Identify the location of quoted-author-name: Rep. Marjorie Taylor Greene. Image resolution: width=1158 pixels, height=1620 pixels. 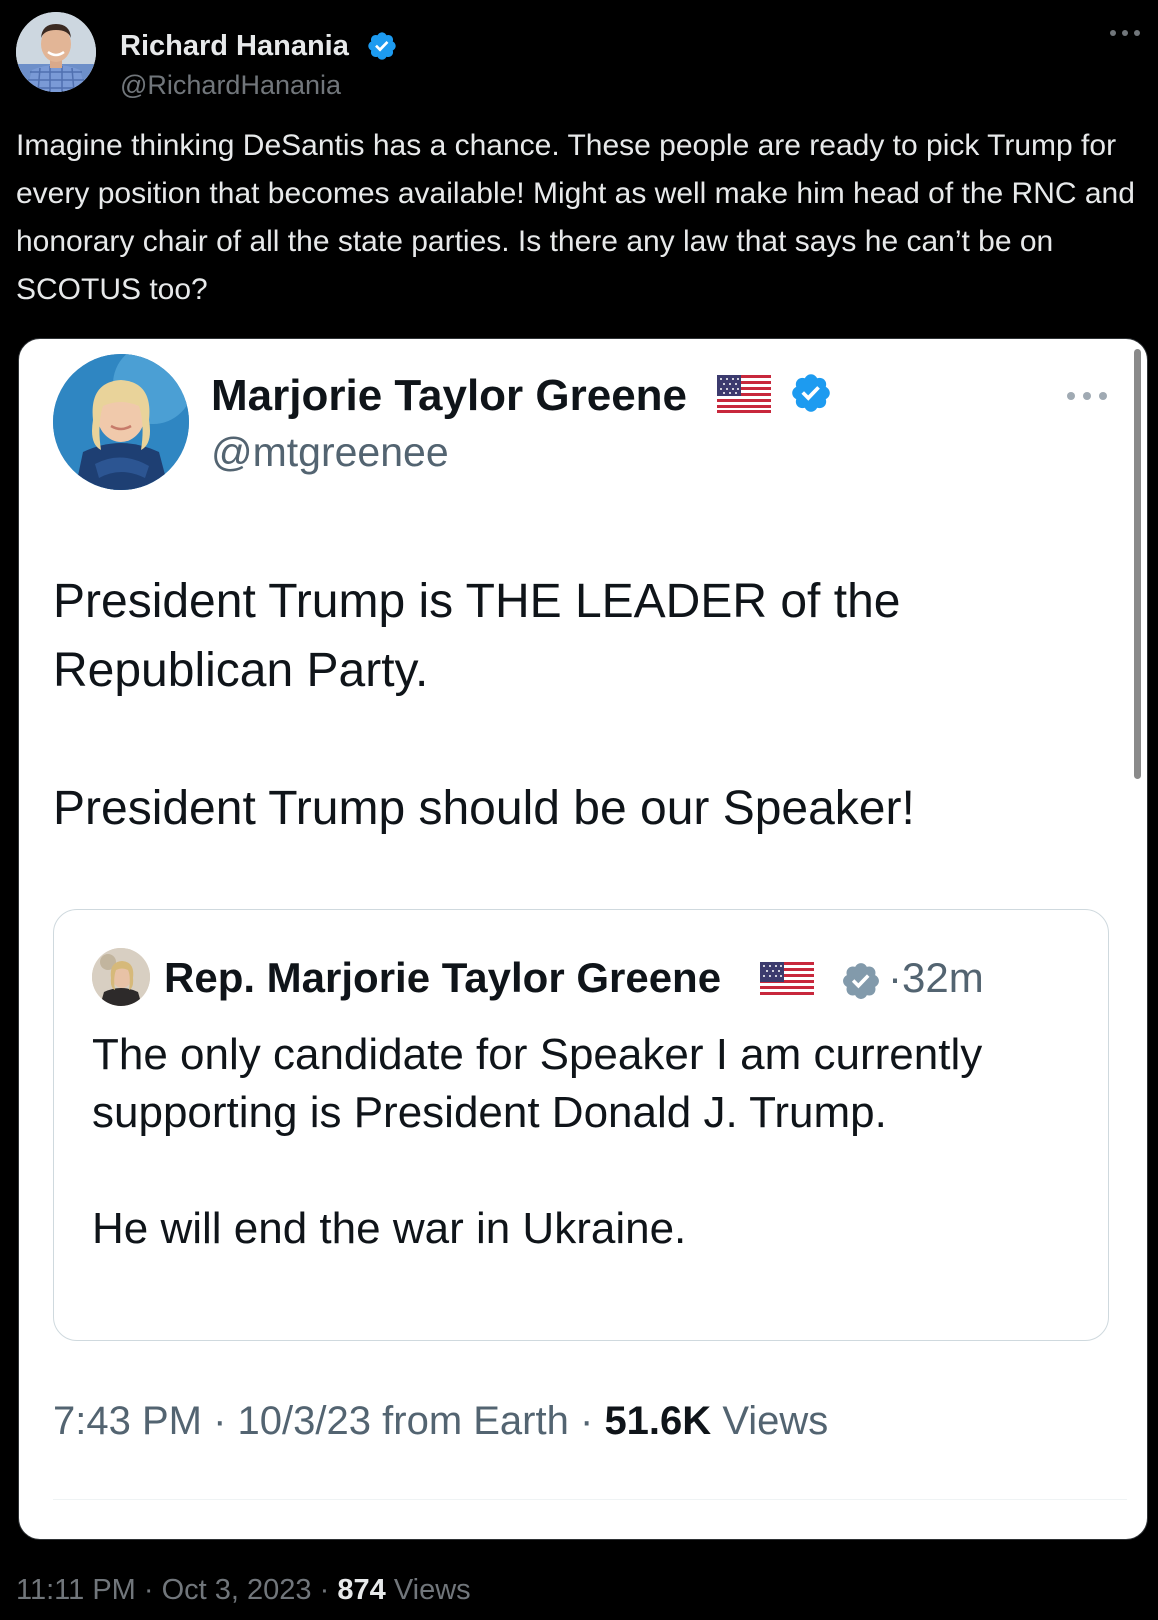
(443, 977).